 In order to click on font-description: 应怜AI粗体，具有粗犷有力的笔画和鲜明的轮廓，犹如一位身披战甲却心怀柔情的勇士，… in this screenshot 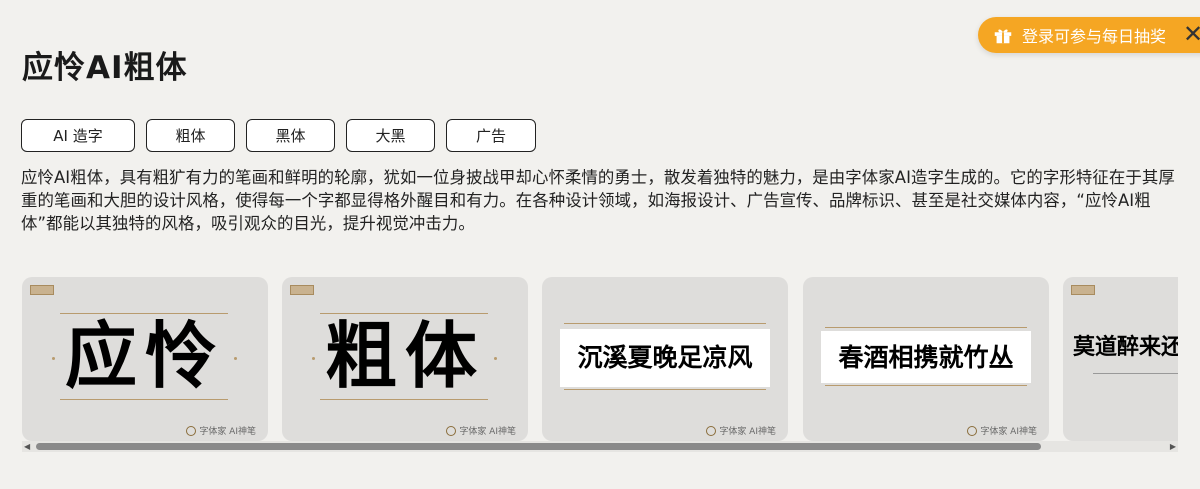, I will do `click(598, 200)`.